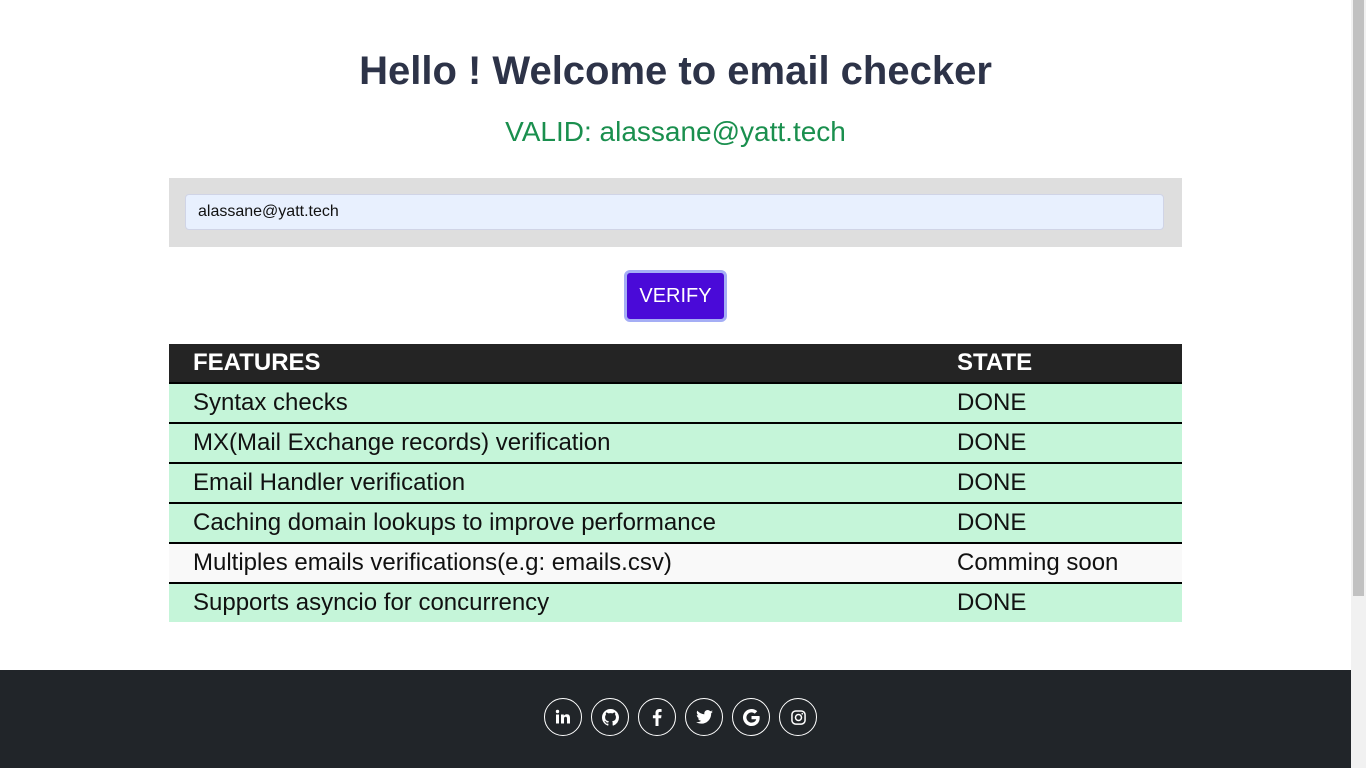 The image size is (1366, 768). Describe the element at coordinates (551, 443) in the screenshot. I see `feature-cell: MX(Mail Exchange records) verification` at that location.